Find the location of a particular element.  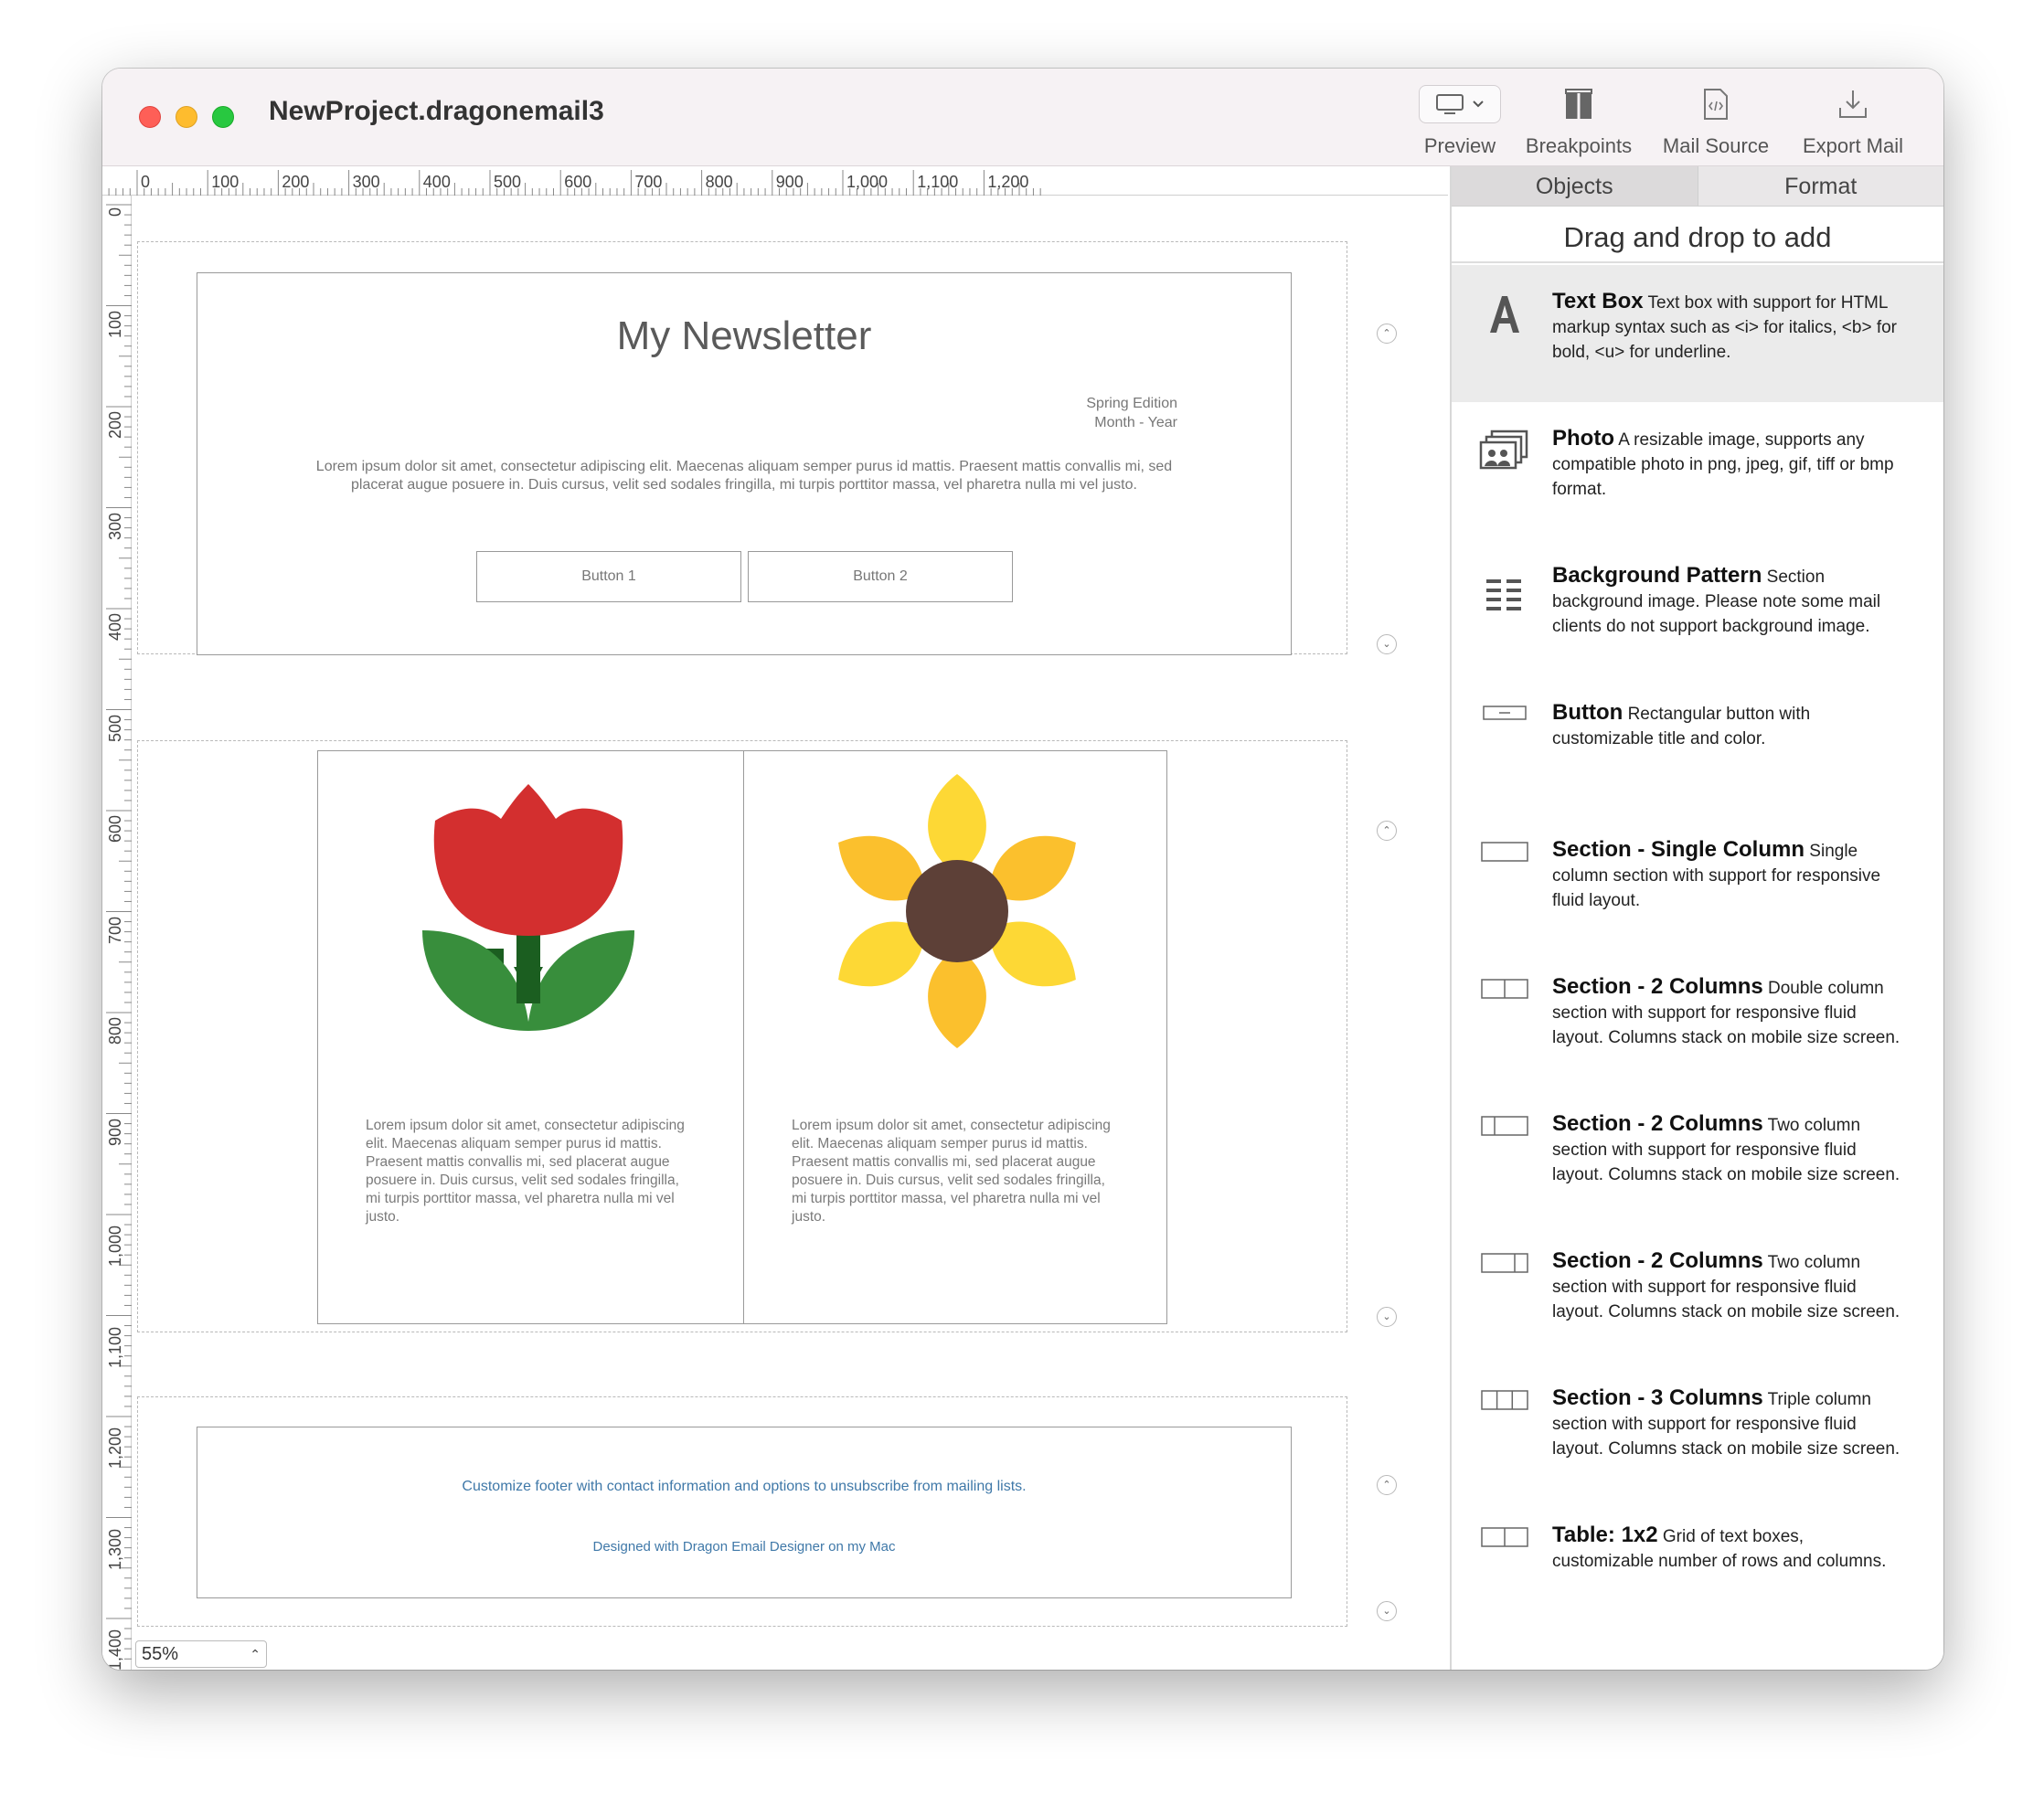

tab-format: Format is located at coordinates (1821, 186).